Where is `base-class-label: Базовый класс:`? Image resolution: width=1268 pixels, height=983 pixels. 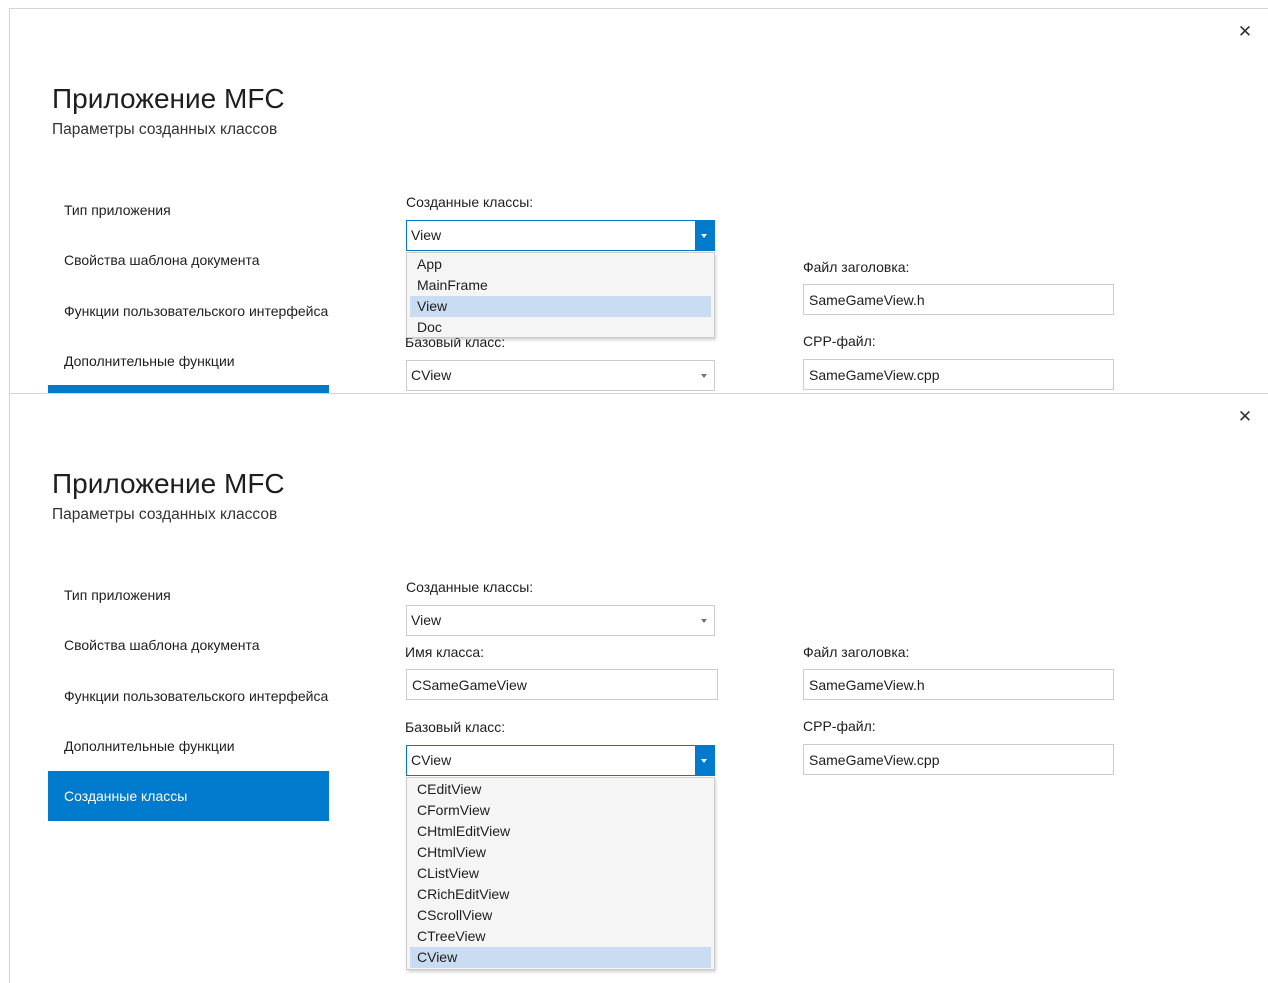 base-class-label: Базовый класс: is located at coordinates (455, 727).